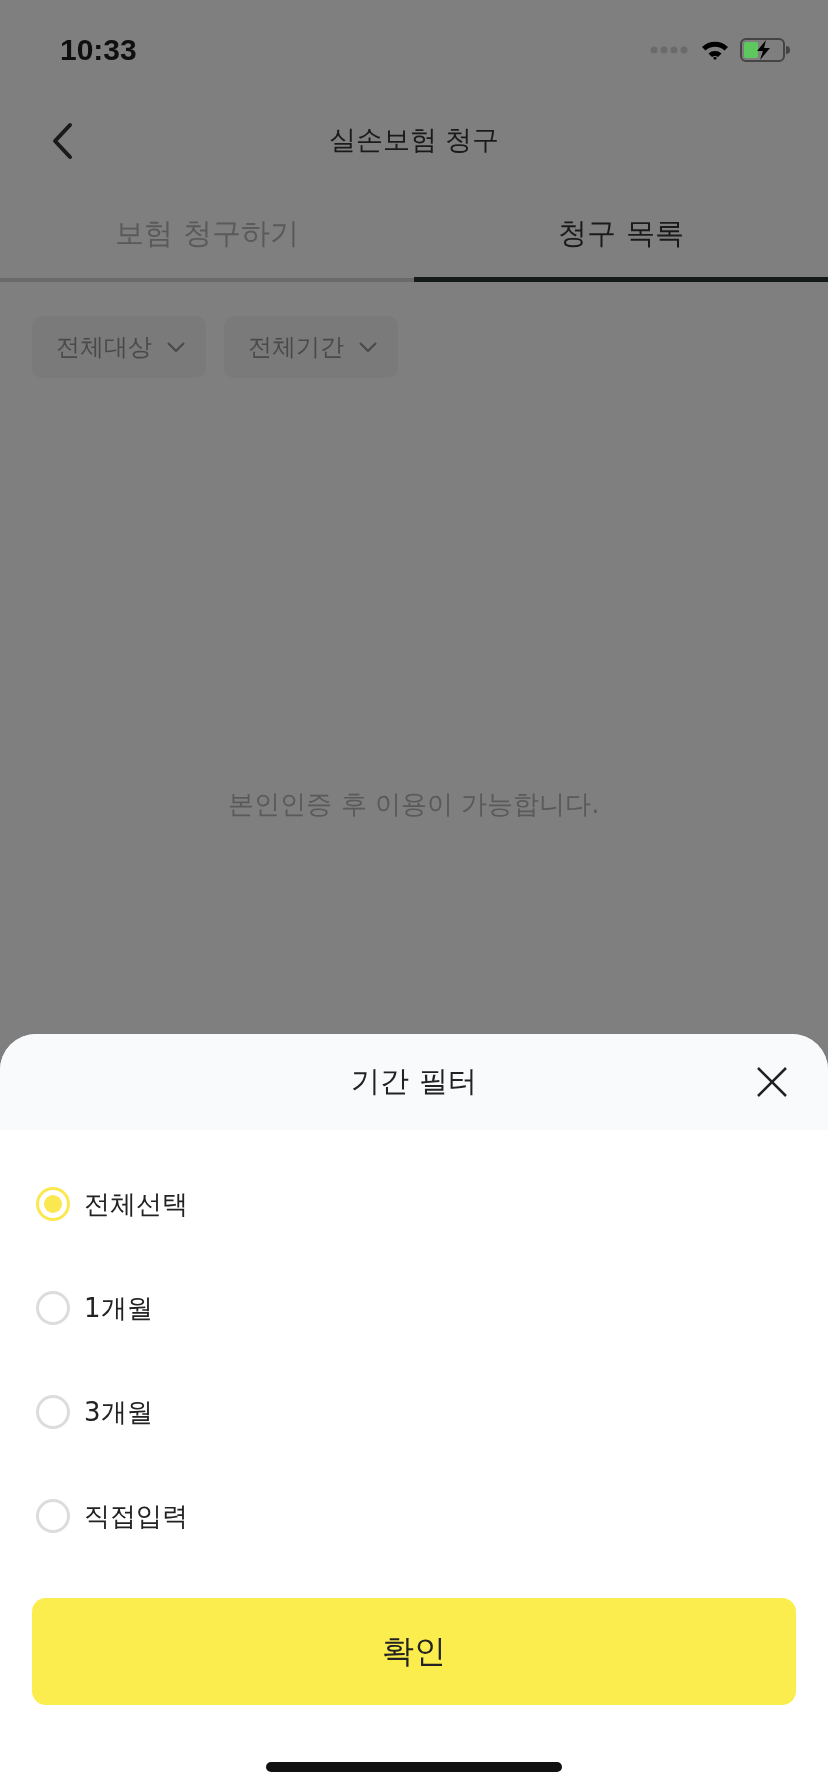  I want to click on sheet-title: 기간 필터, so click(414, 1081).